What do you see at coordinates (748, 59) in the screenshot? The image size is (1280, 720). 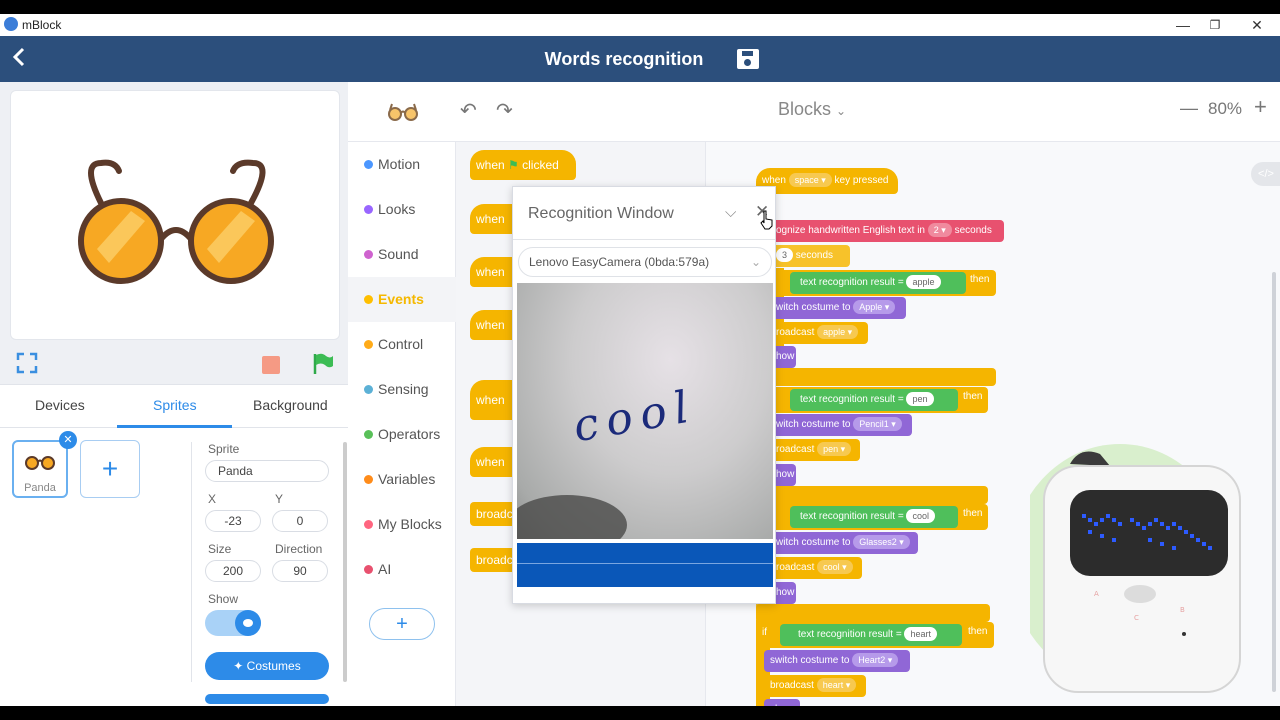 I see `save-icon` at bounding box center [748, 59].